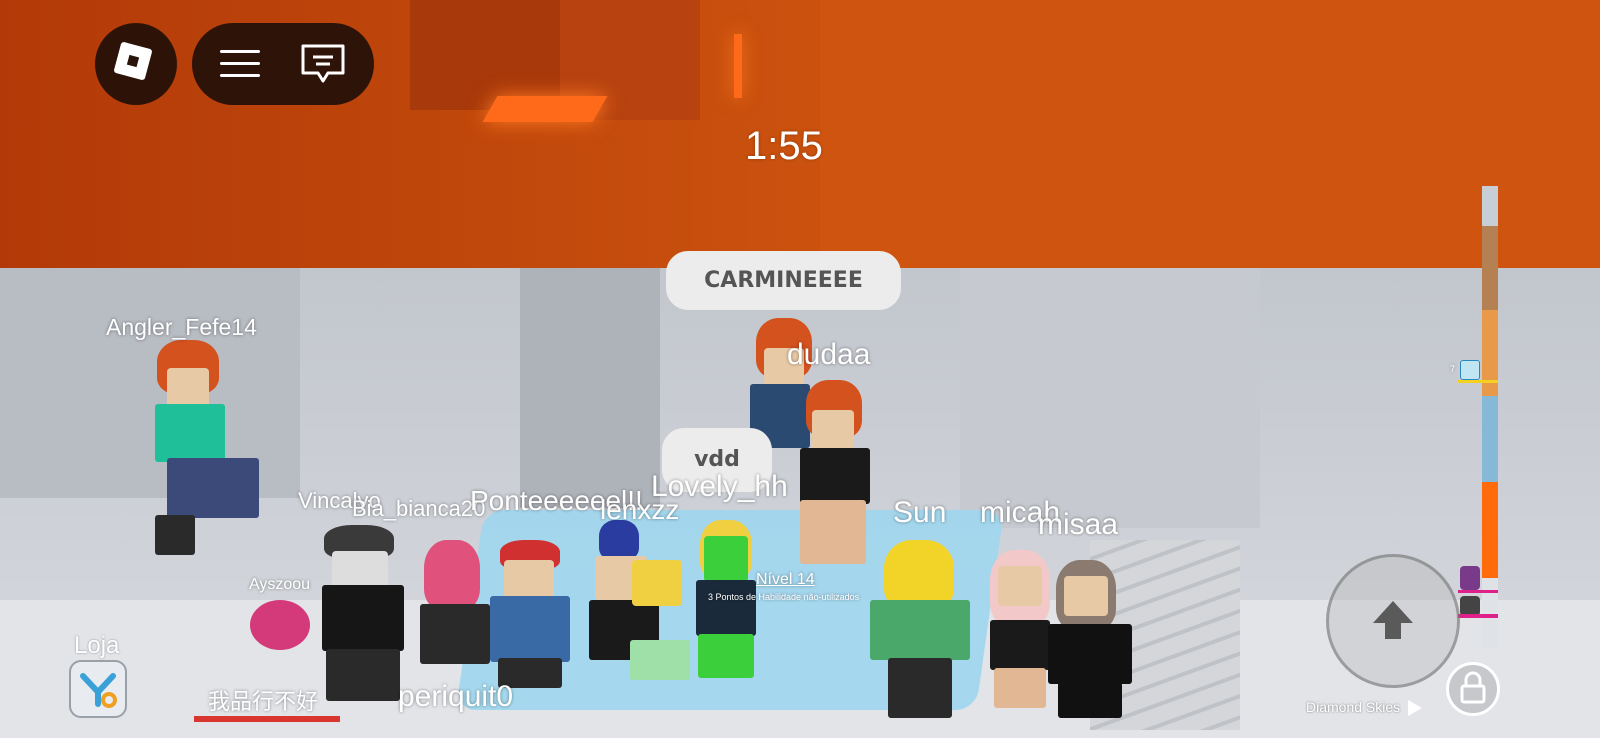  I want to click on shop-button, so click(98, 689).